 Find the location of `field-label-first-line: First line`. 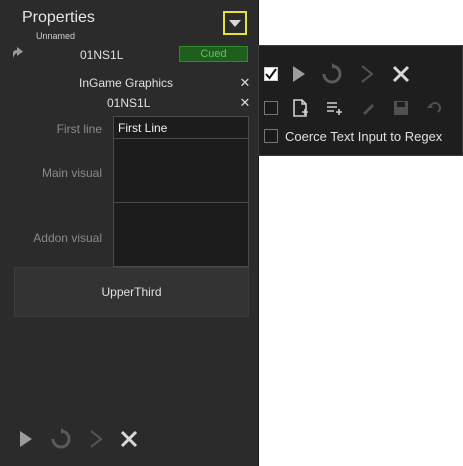

field-label-first-line: First line is located at coordinates (79, 129).